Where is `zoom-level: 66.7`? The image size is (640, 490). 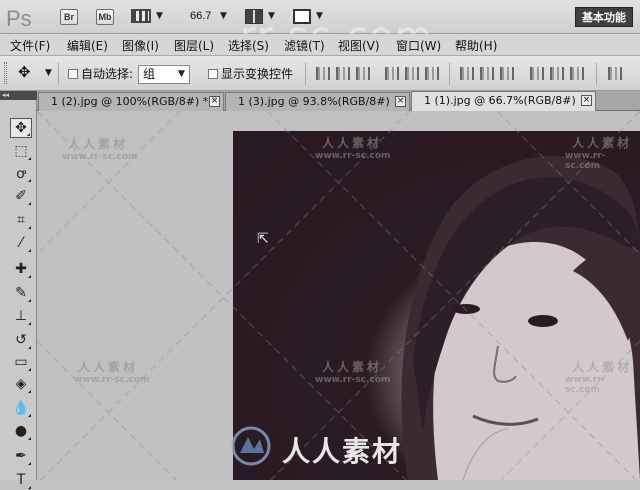 zoom-level: 66.7 is located at coordinates (200, 16).